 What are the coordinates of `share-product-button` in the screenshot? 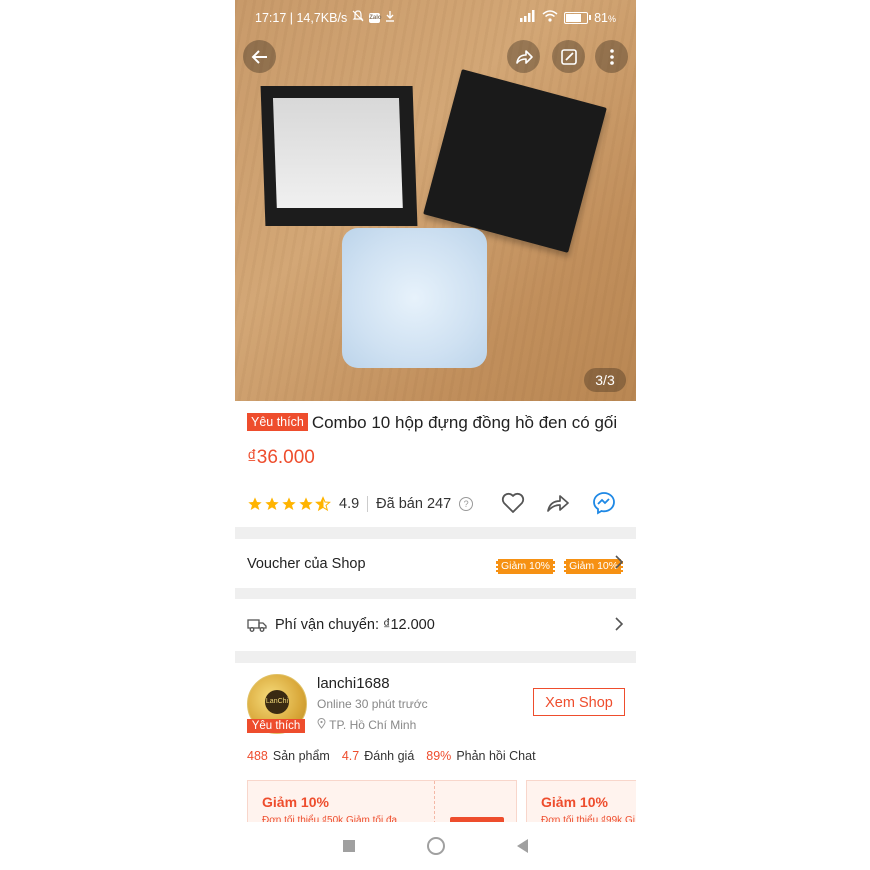 It's located at (558, 503).